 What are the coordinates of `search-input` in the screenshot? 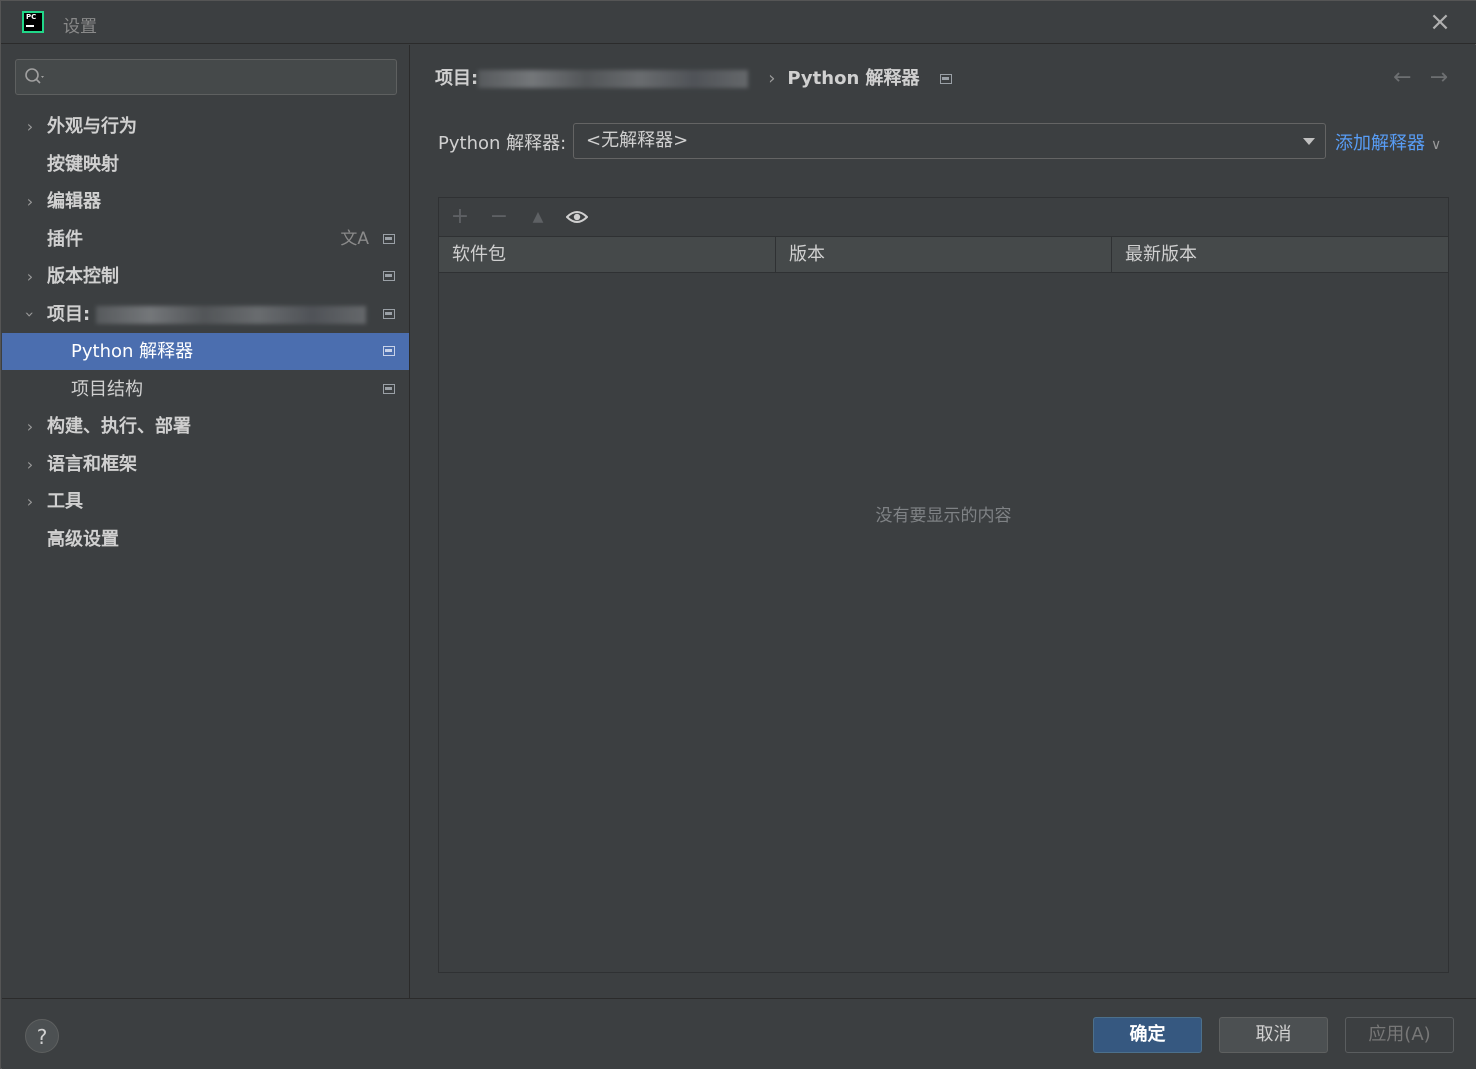 It's located at (206, 77).